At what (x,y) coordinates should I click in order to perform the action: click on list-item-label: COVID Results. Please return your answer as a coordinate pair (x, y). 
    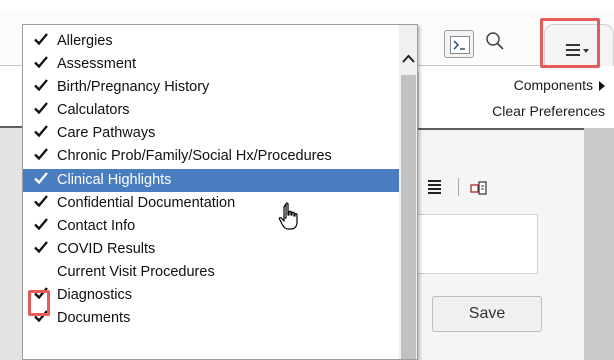
    Looking at the image, I should click on (106, 248).